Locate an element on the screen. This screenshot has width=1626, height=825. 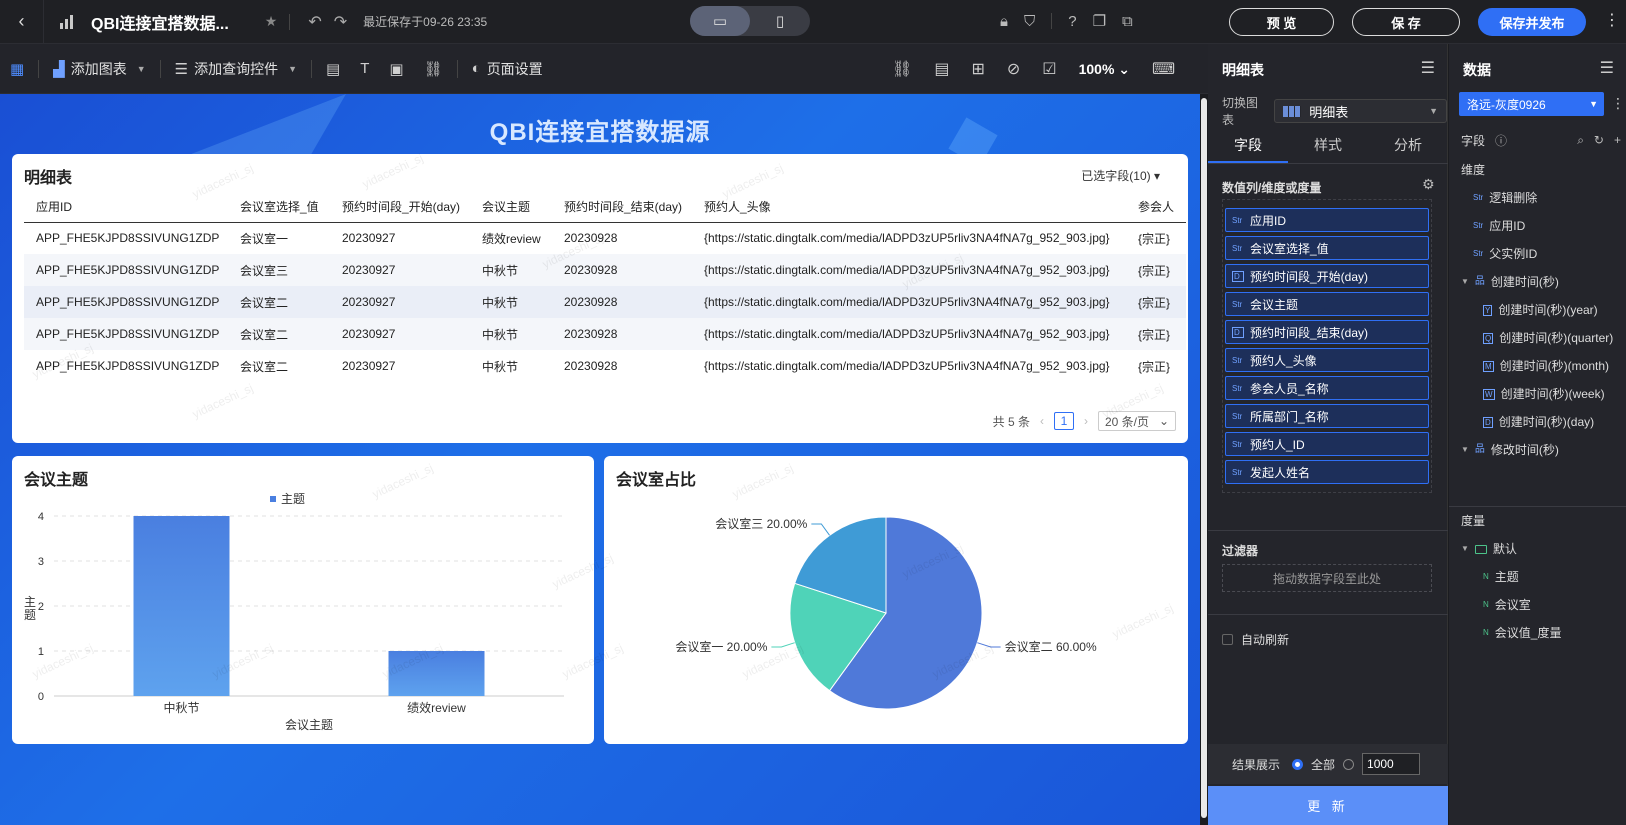
canvas-scrollbar is located at coordinates (1204, 459).